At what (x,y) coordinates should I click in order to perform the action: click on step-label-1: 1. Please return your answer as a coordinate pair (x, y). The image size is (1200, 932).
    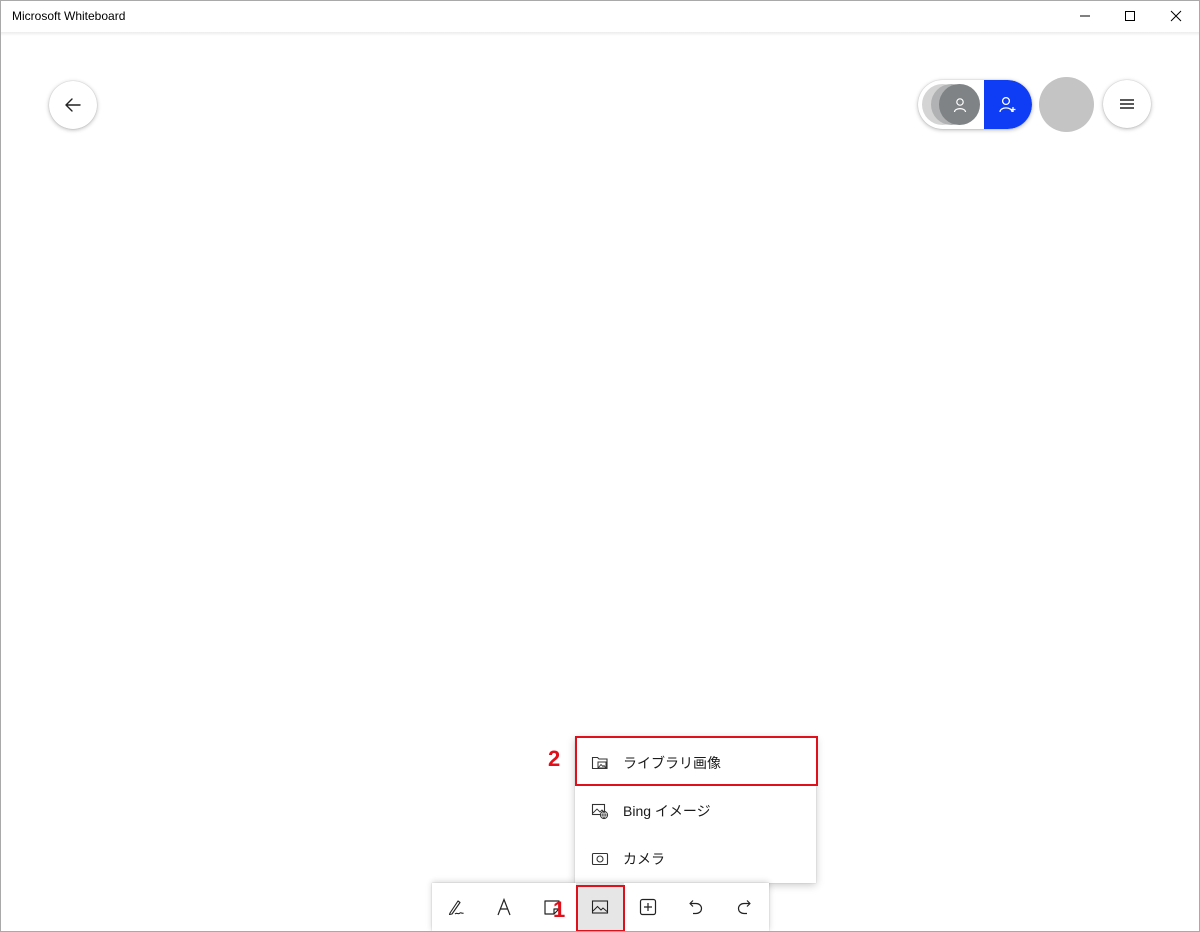
    Looking at the image, I should click on (559, 909).